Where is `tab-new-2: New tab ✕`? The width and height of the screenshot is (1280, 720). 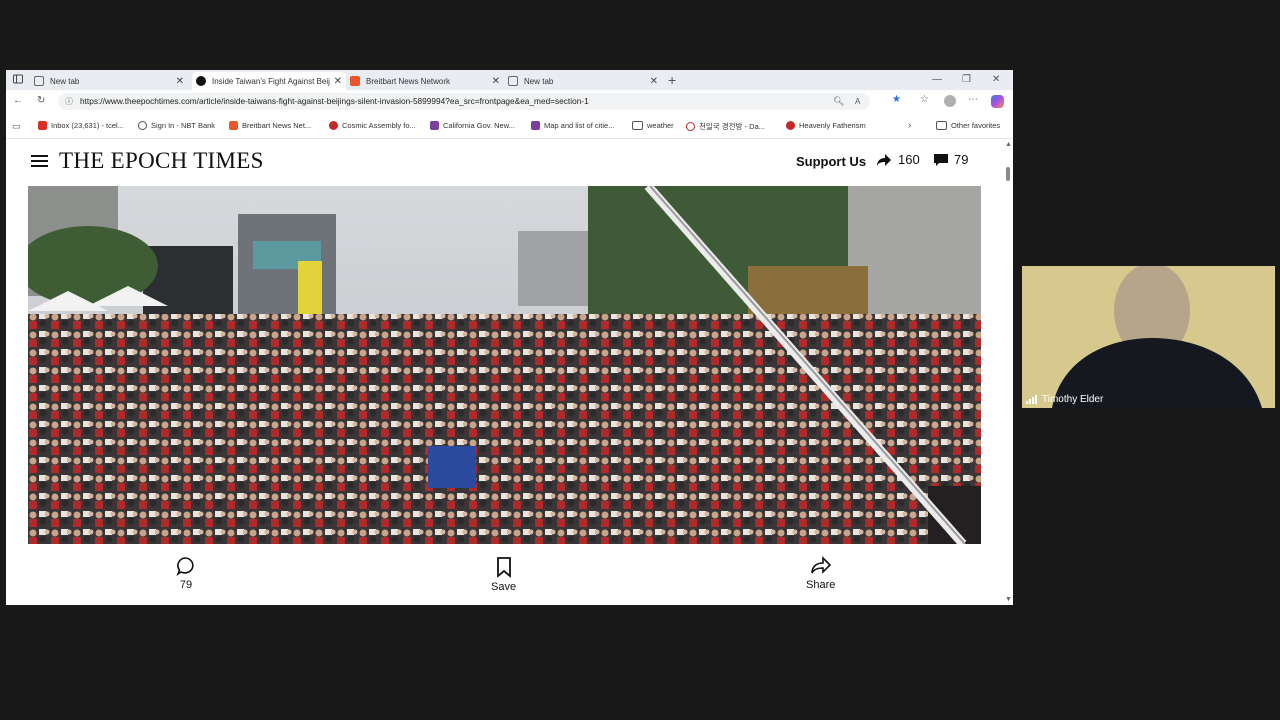
tab-new-2: New tab ✕ is located at coordinates (585, 81).